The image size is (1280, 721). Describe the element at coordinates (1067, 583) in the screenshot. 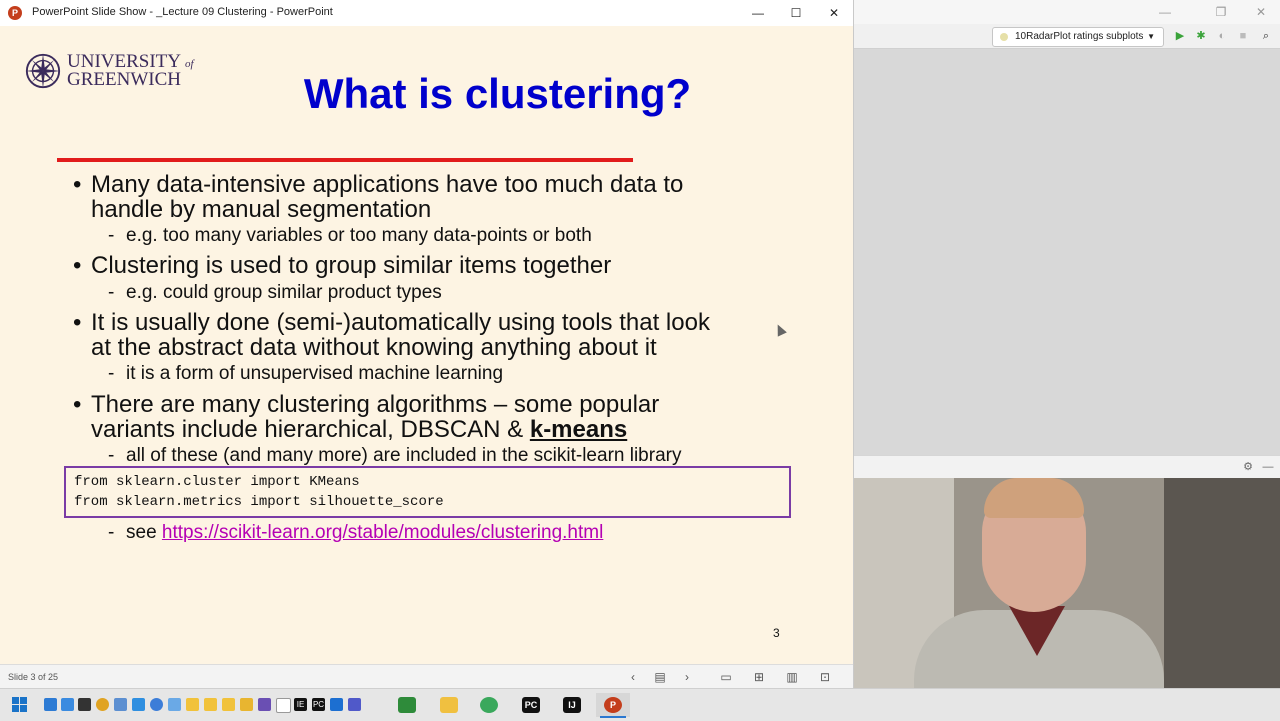

I see `webcam-video` at that location.